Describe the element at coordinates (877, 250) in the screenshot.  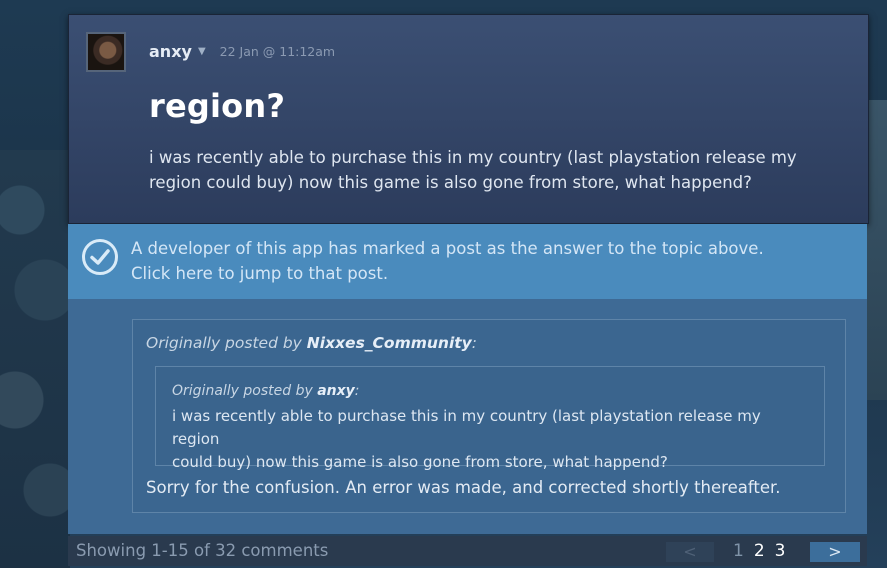
I see `background-foliage-right` at that location.